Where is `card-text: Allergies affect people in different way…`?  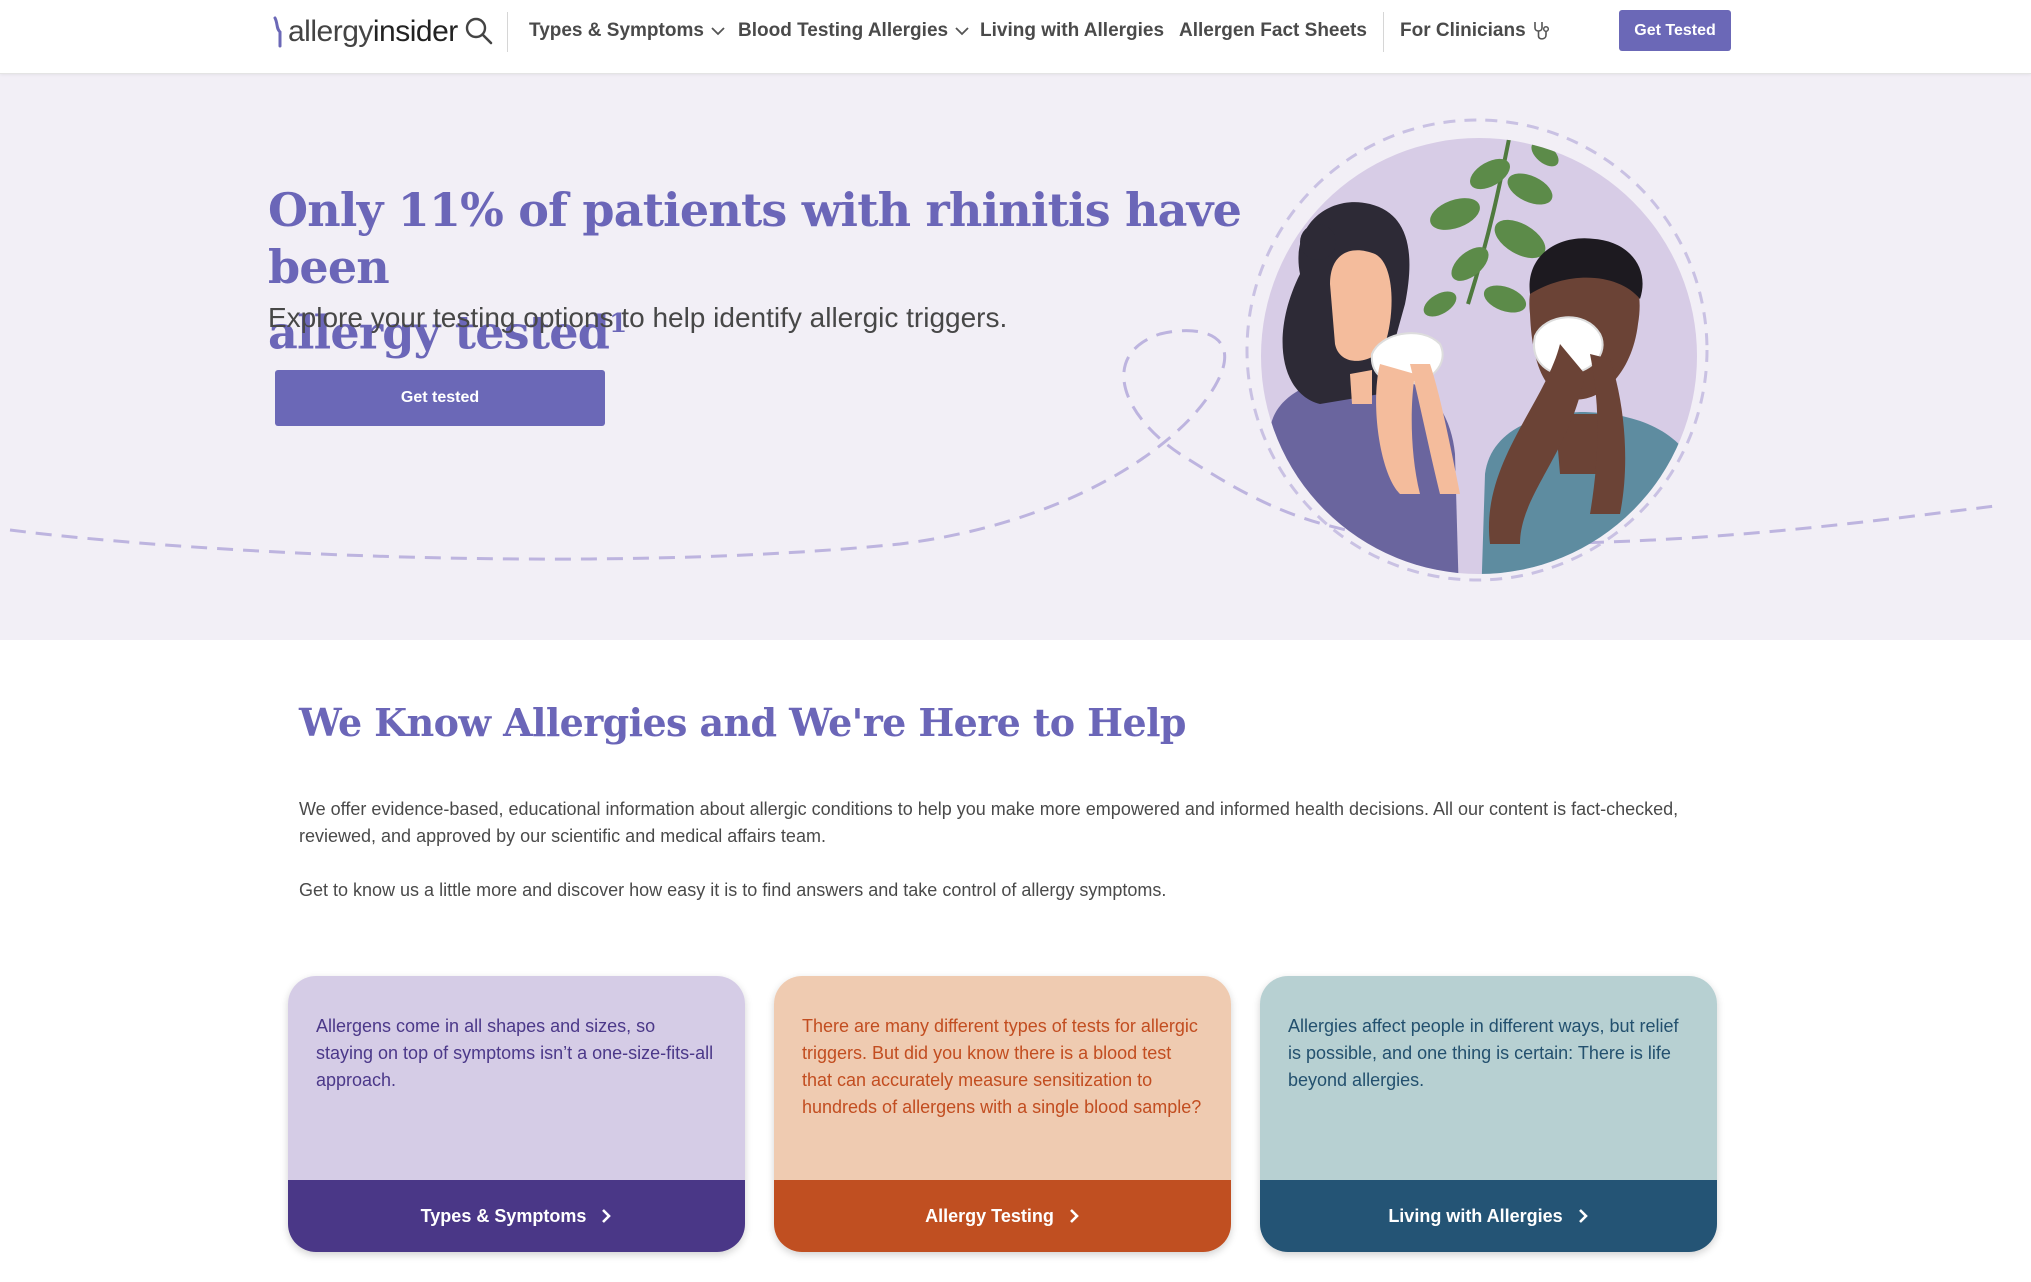 card-text: Allergies affect people in different way… is located at coordinates (1488, 1078).